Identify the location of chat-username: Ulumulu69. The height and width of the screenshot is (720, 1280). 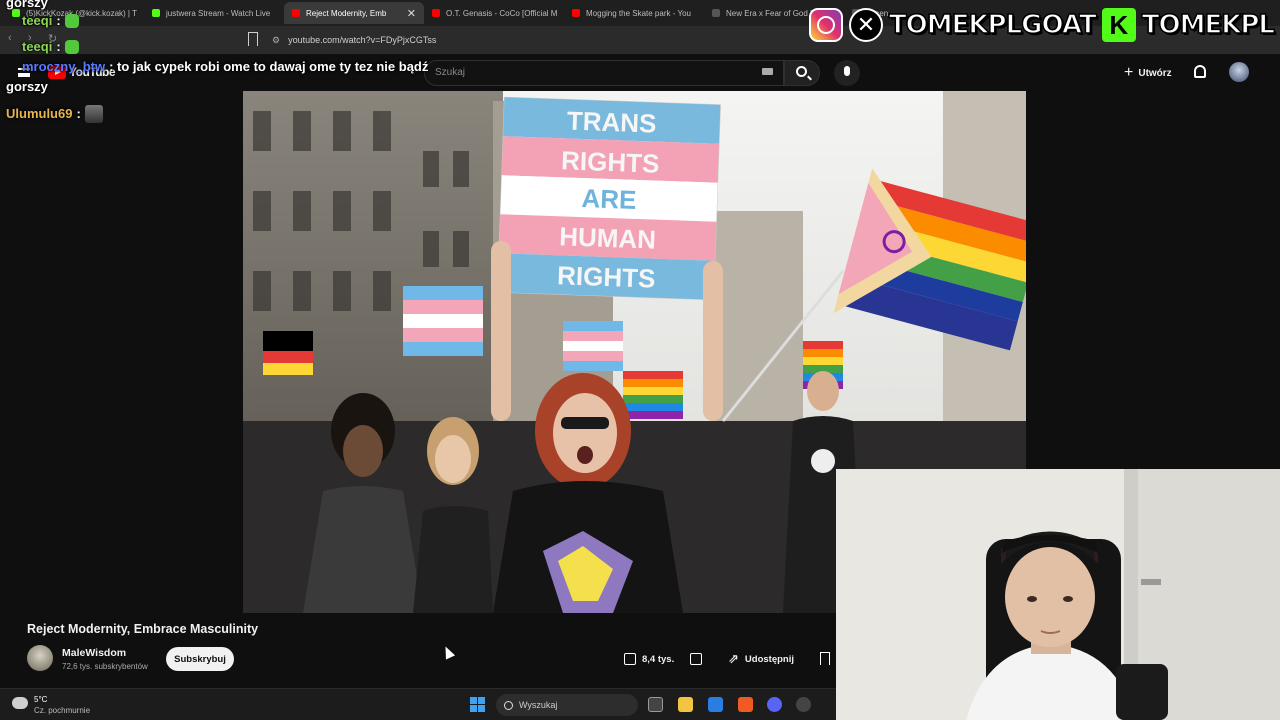
(39, 113).